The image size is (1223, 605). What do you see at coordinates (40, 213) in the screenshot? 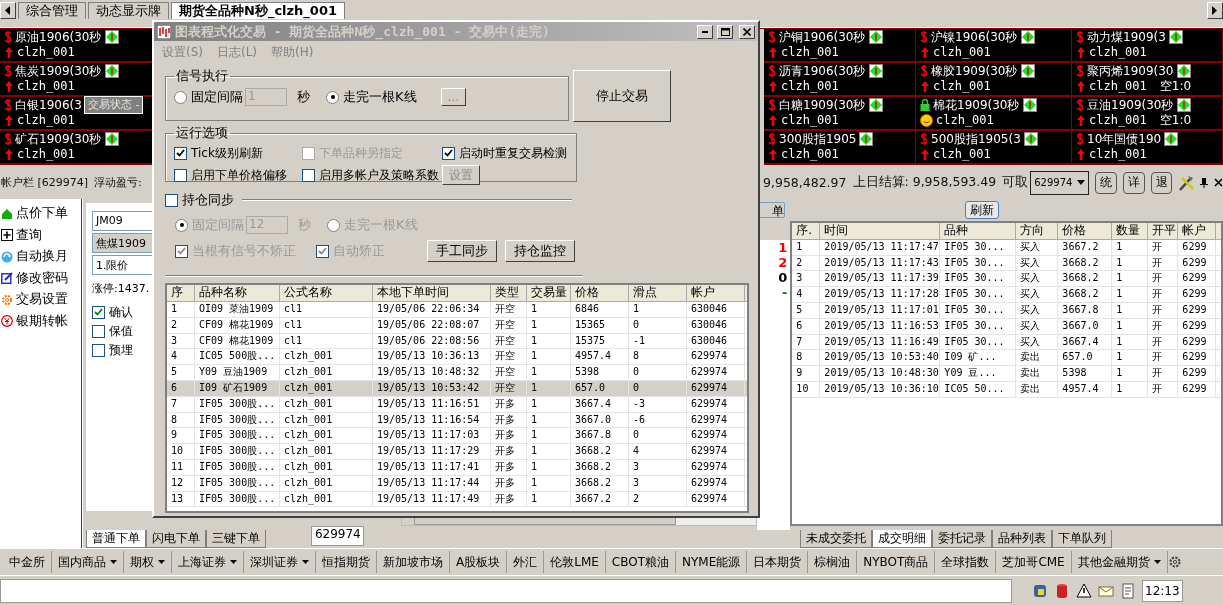
I see `sidebar-item: 点价下单` at bounding box center [40, 213].